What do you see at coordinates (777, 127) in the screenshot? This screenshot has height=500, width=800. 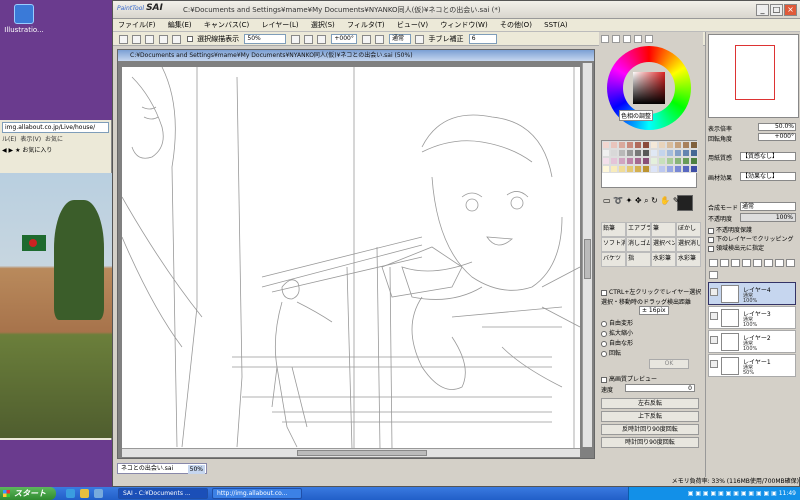 I see `nav-zoom-field: 50.0%` at bounding box center [777, 127].